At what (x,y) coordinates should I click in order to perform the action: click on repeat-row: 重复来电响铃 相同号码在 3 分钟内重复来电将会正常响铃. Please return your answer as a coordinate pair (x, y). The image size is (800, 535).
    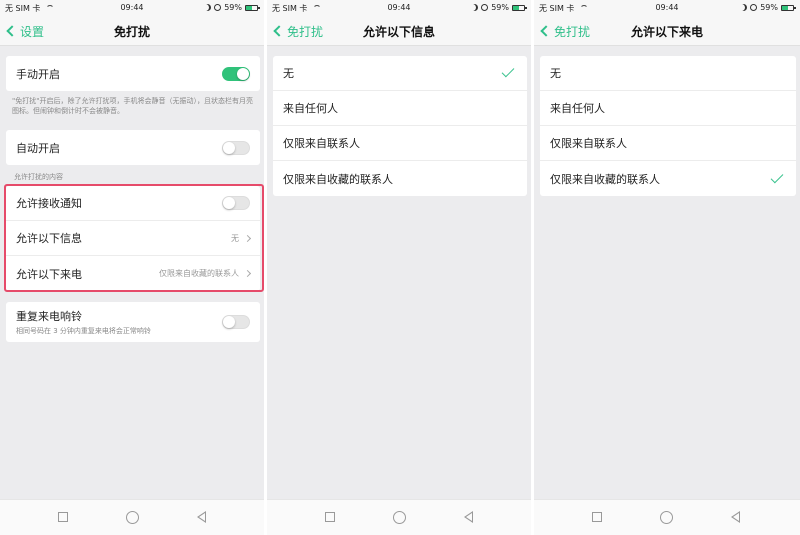
    Looking at the image, I should click on (133, 322).